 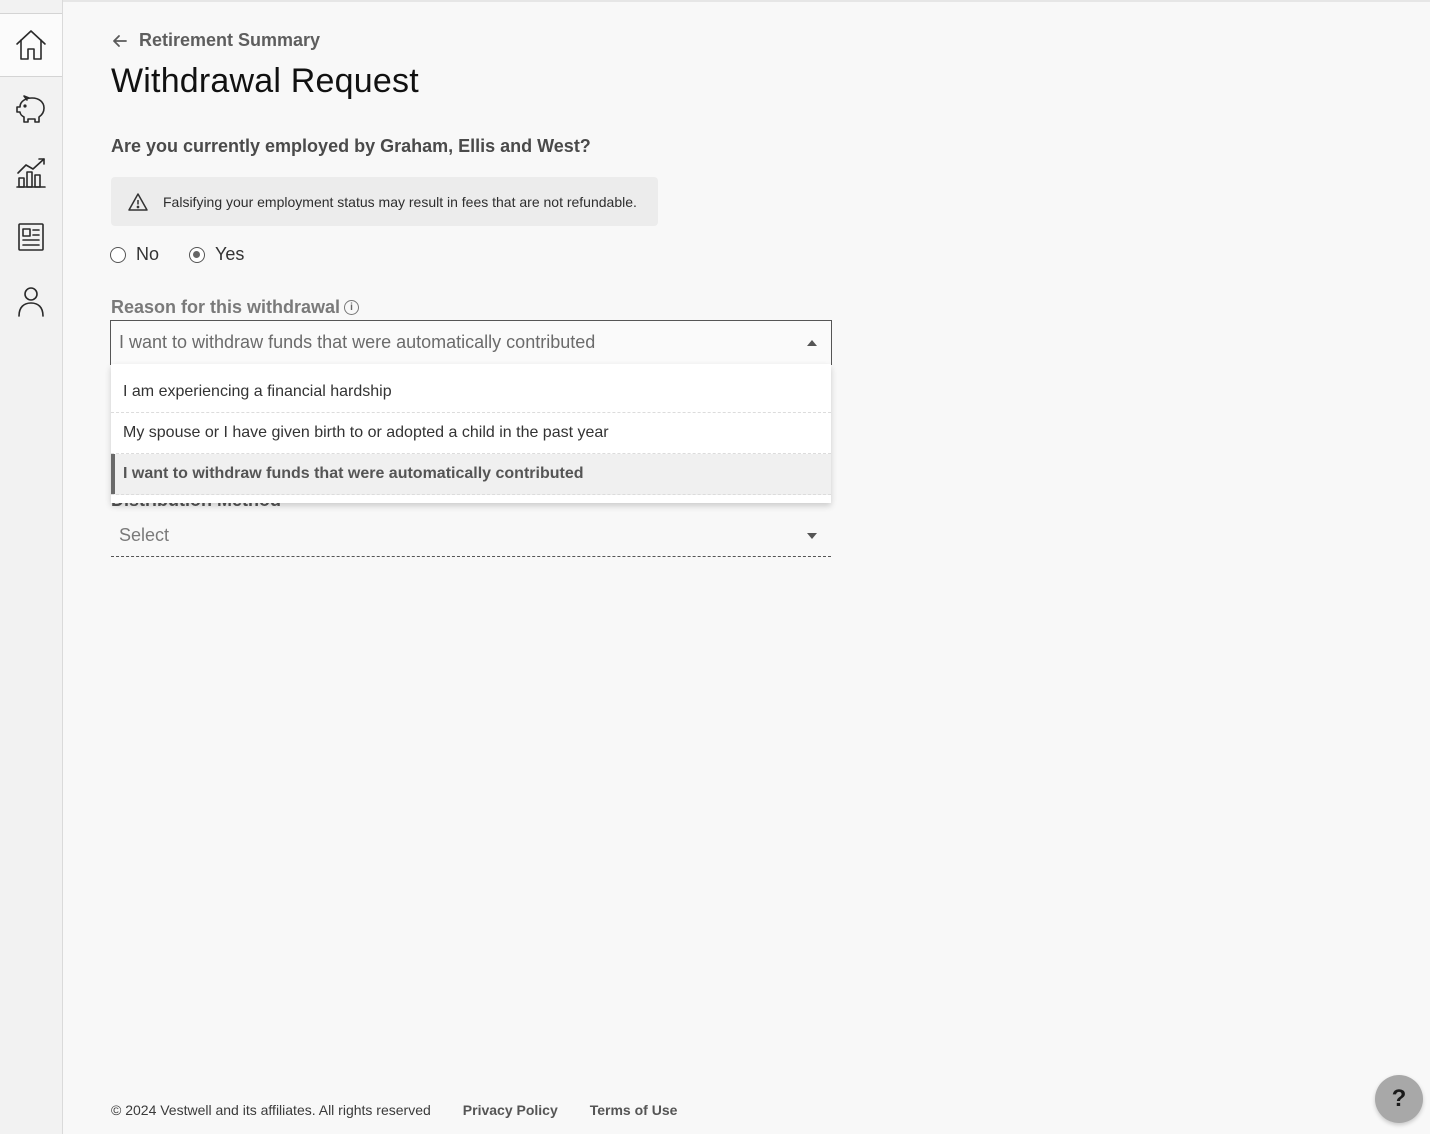 I want to click on radio-yes: Yes, so click(x=216, y=254).